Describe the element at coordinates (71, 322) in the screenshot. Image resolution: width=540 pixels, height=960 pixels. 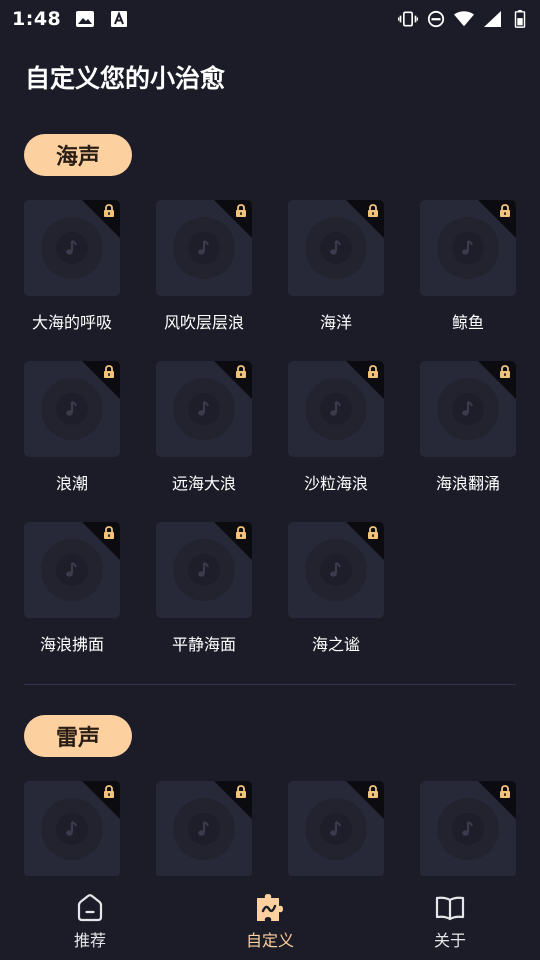
I see `sound-card-label: 大海的呼吸` at that location.